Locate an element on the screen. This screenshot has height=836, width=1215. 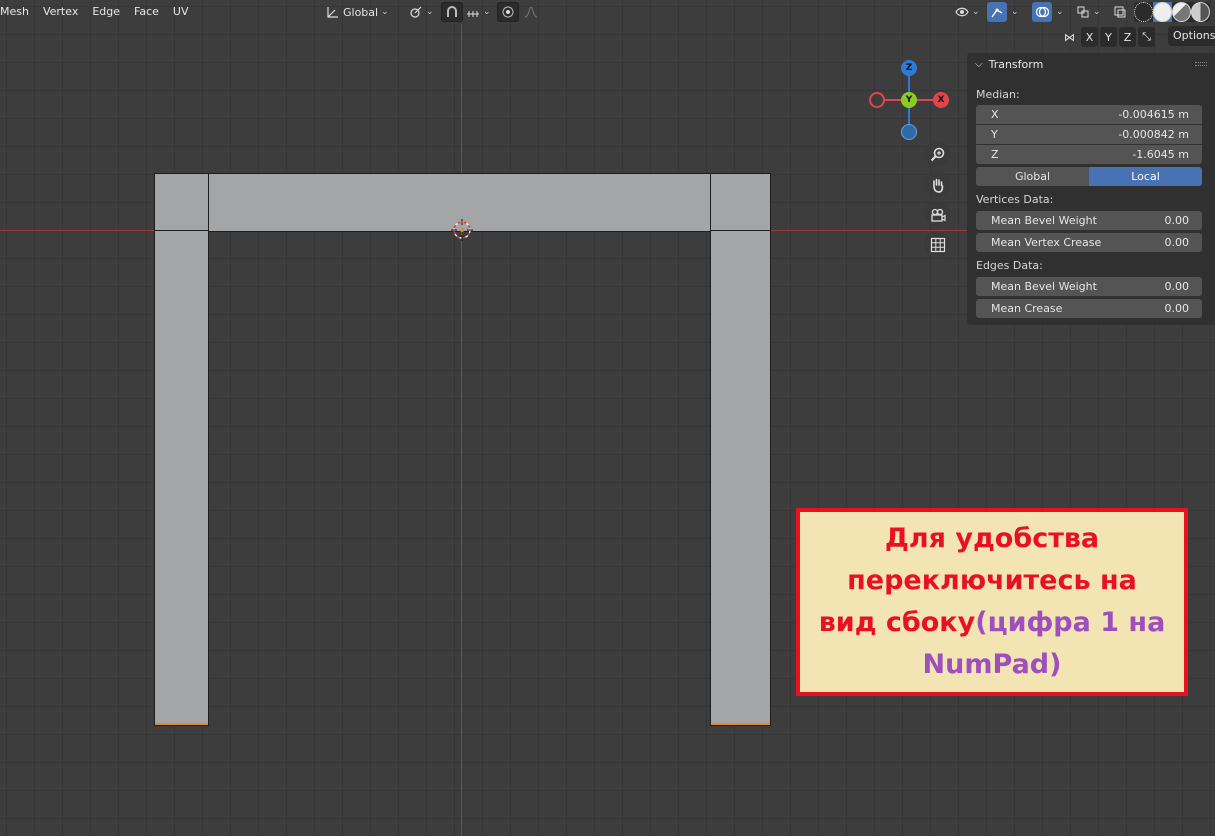
menu-vertex: Vertex is located at coordinates (60, 12).